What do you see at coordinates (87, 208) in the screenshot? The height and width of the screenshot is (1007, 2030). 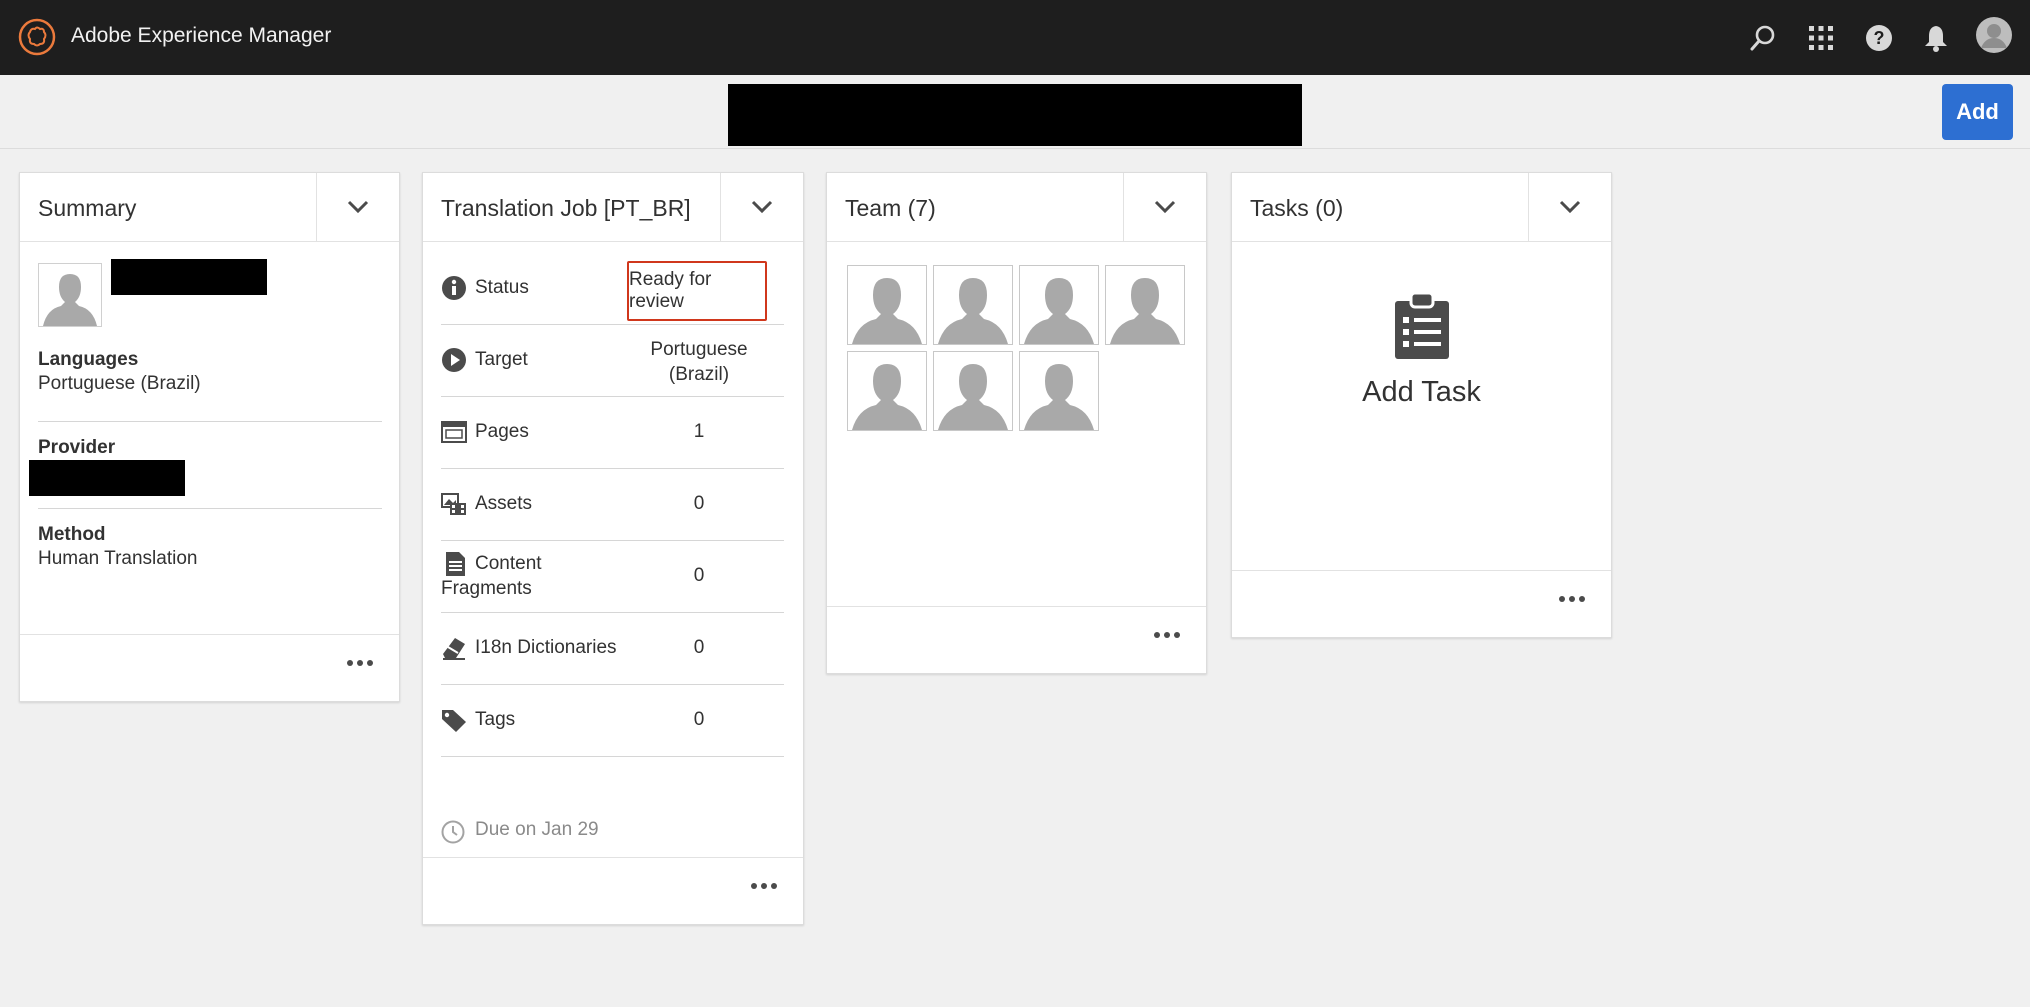 I see `summary-card-title: Summary` at bounding box center [87, 208].